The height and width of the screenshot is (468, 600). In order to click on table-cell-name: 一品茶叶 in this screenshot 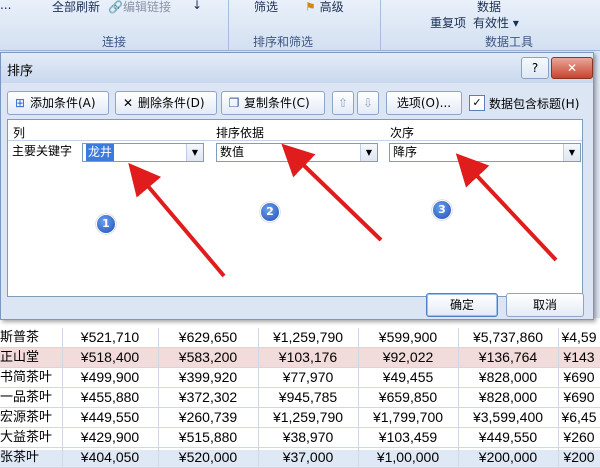, I will do `click(31, 397)`.